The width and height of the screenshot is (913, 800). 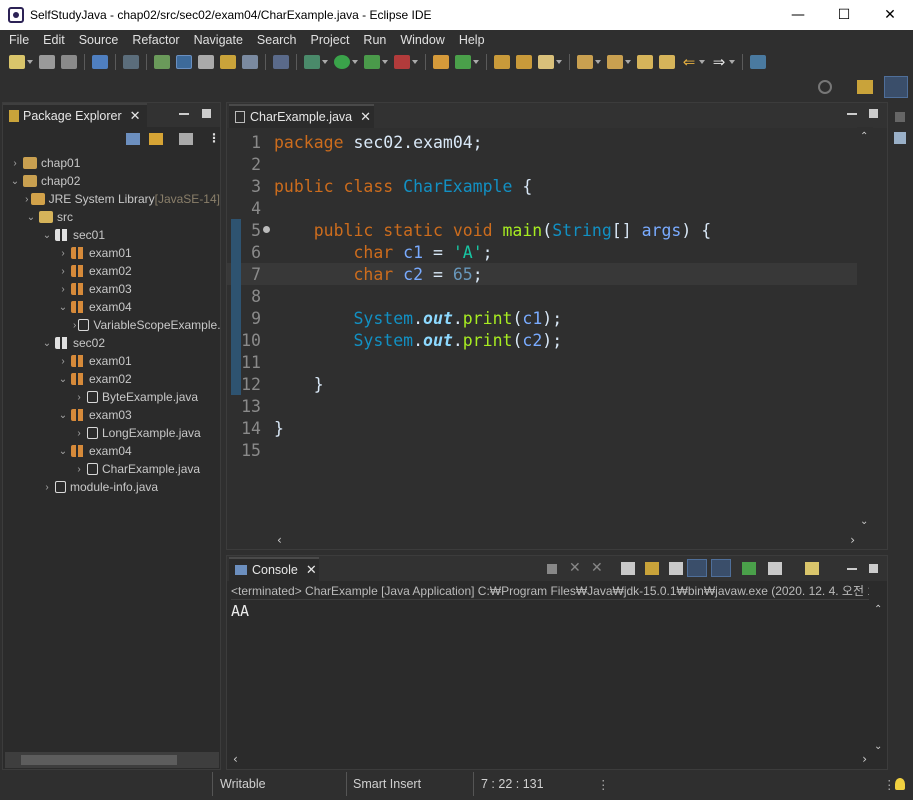 What do you see at coordinates (549, 760) in the screenshot?
I see `console-hscrollbar: ‹ ›` at bounding box center [549, 760].